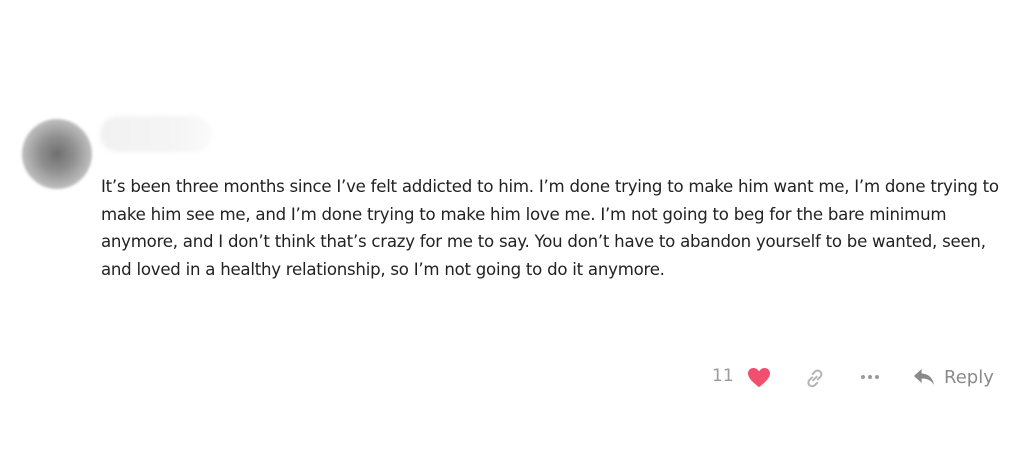 Image resolution: width=1024 pixels, height=474 pixels. I want to click on ellipsis-icon, so click(870, 377).